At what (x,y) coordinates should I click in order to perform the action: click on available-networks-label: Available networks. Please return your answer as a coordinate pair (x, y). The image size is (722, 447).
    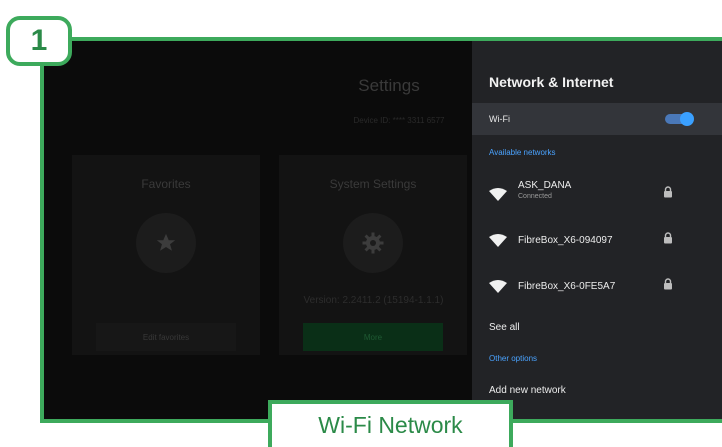
    Looking at the image, I should click on (522, 152).